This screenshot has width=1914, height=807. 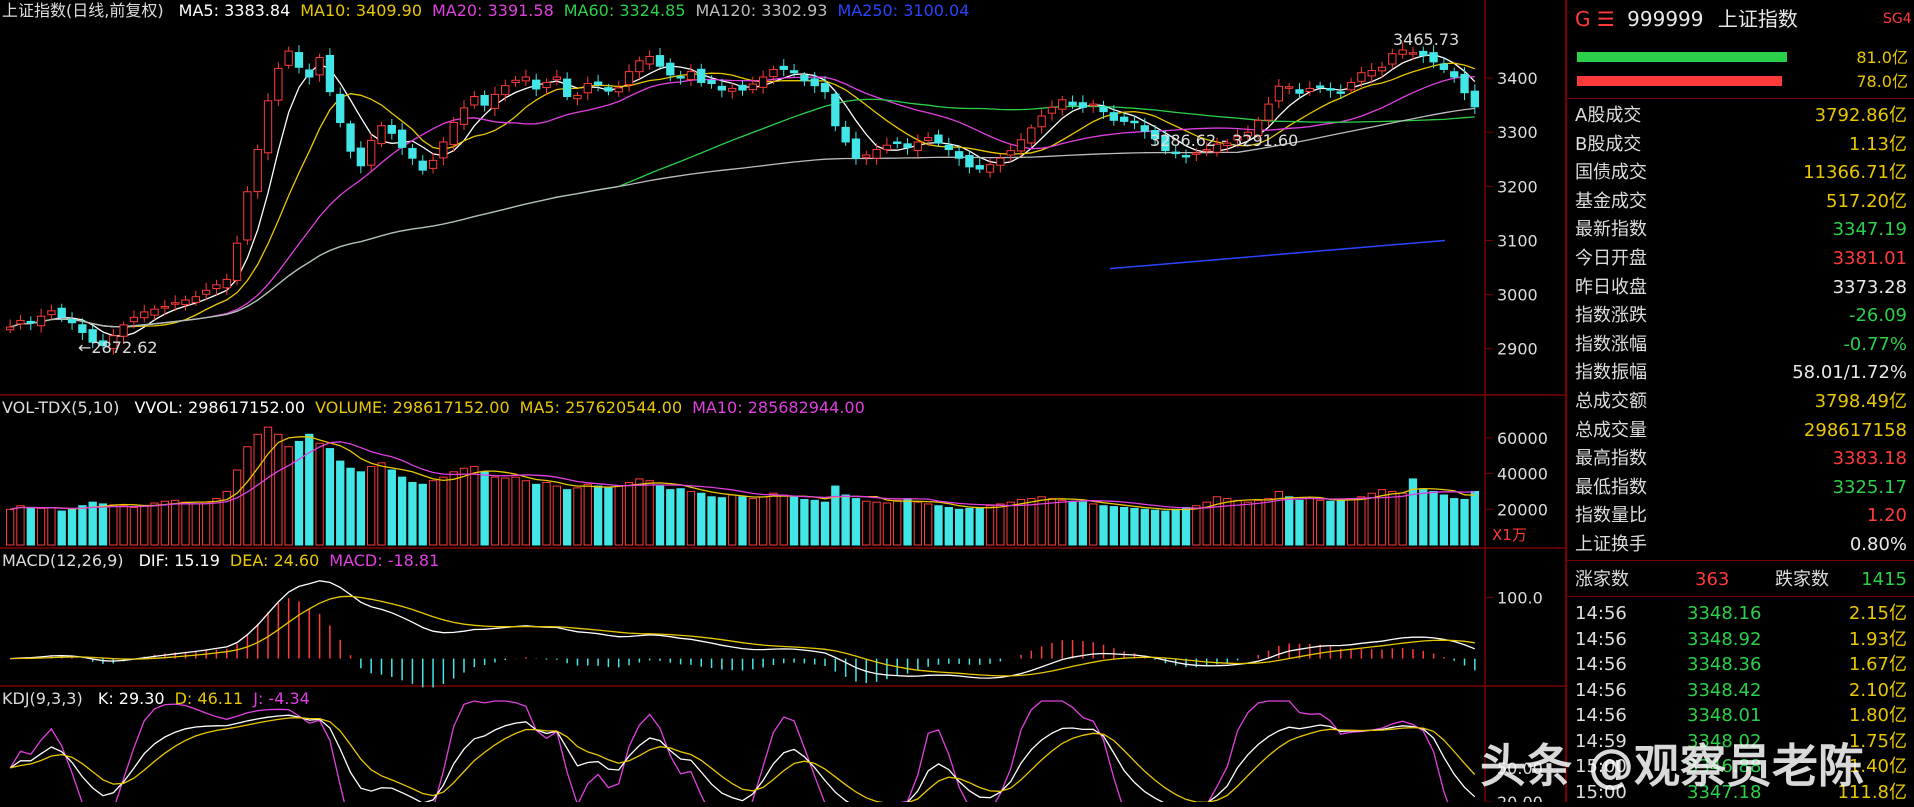 What do you see at coordinates (1877, 690) in the screenshot?
I see `tick-volume: 2.10亿` at bounding box center [1877, 690].